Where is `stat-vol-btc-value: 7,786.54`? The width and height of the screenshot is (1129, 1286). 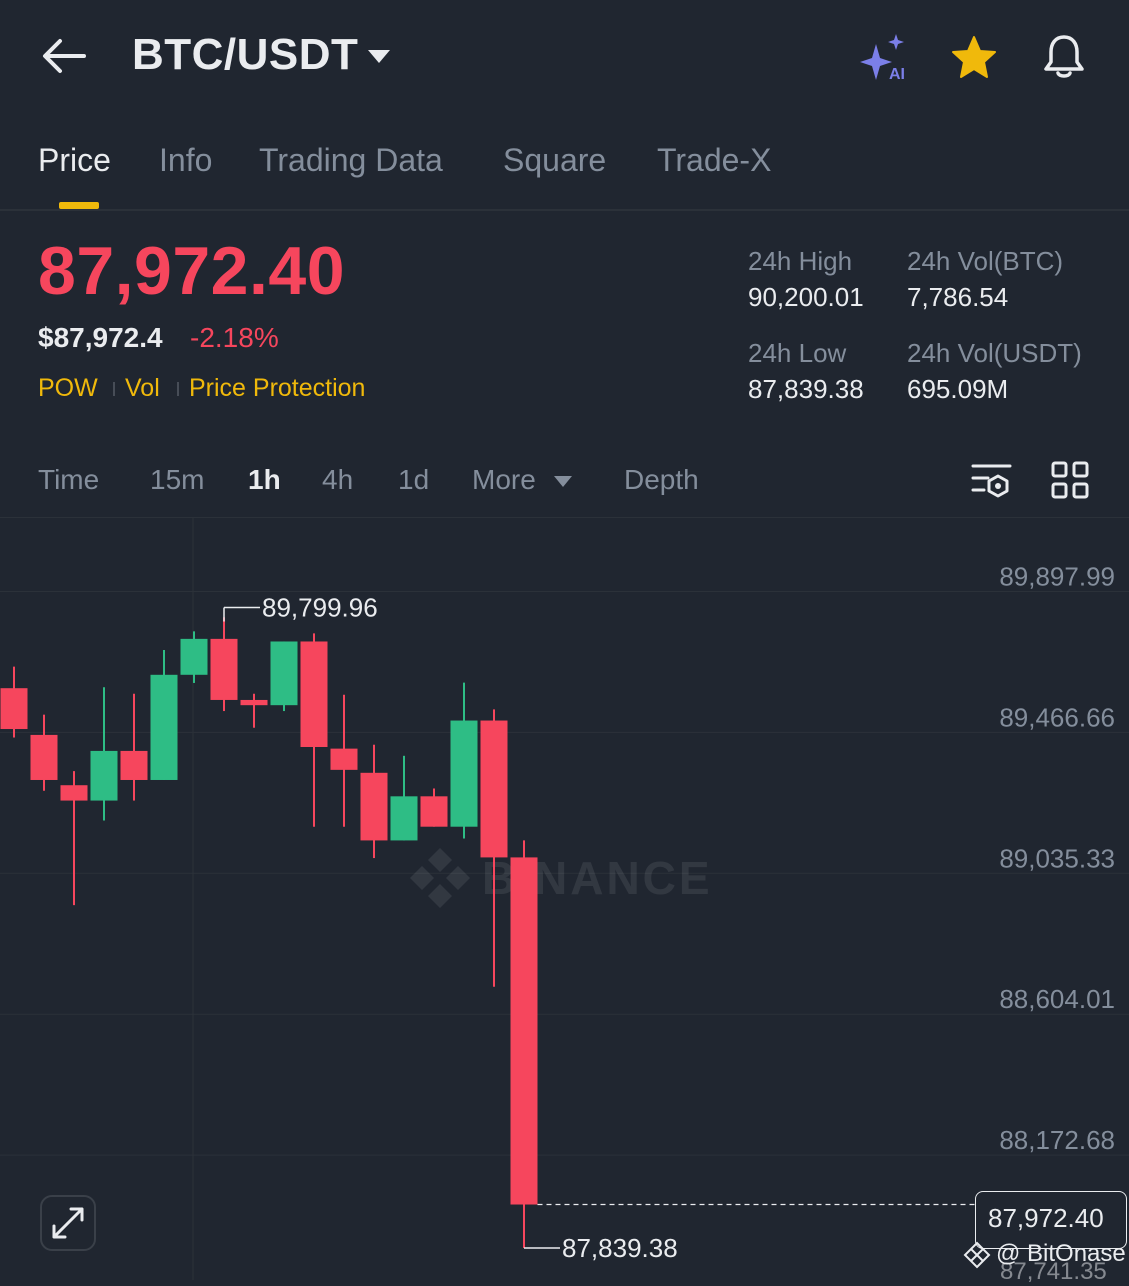 stat-vol-btc-value: 7,786.54 is located at coordinates (958, 297).